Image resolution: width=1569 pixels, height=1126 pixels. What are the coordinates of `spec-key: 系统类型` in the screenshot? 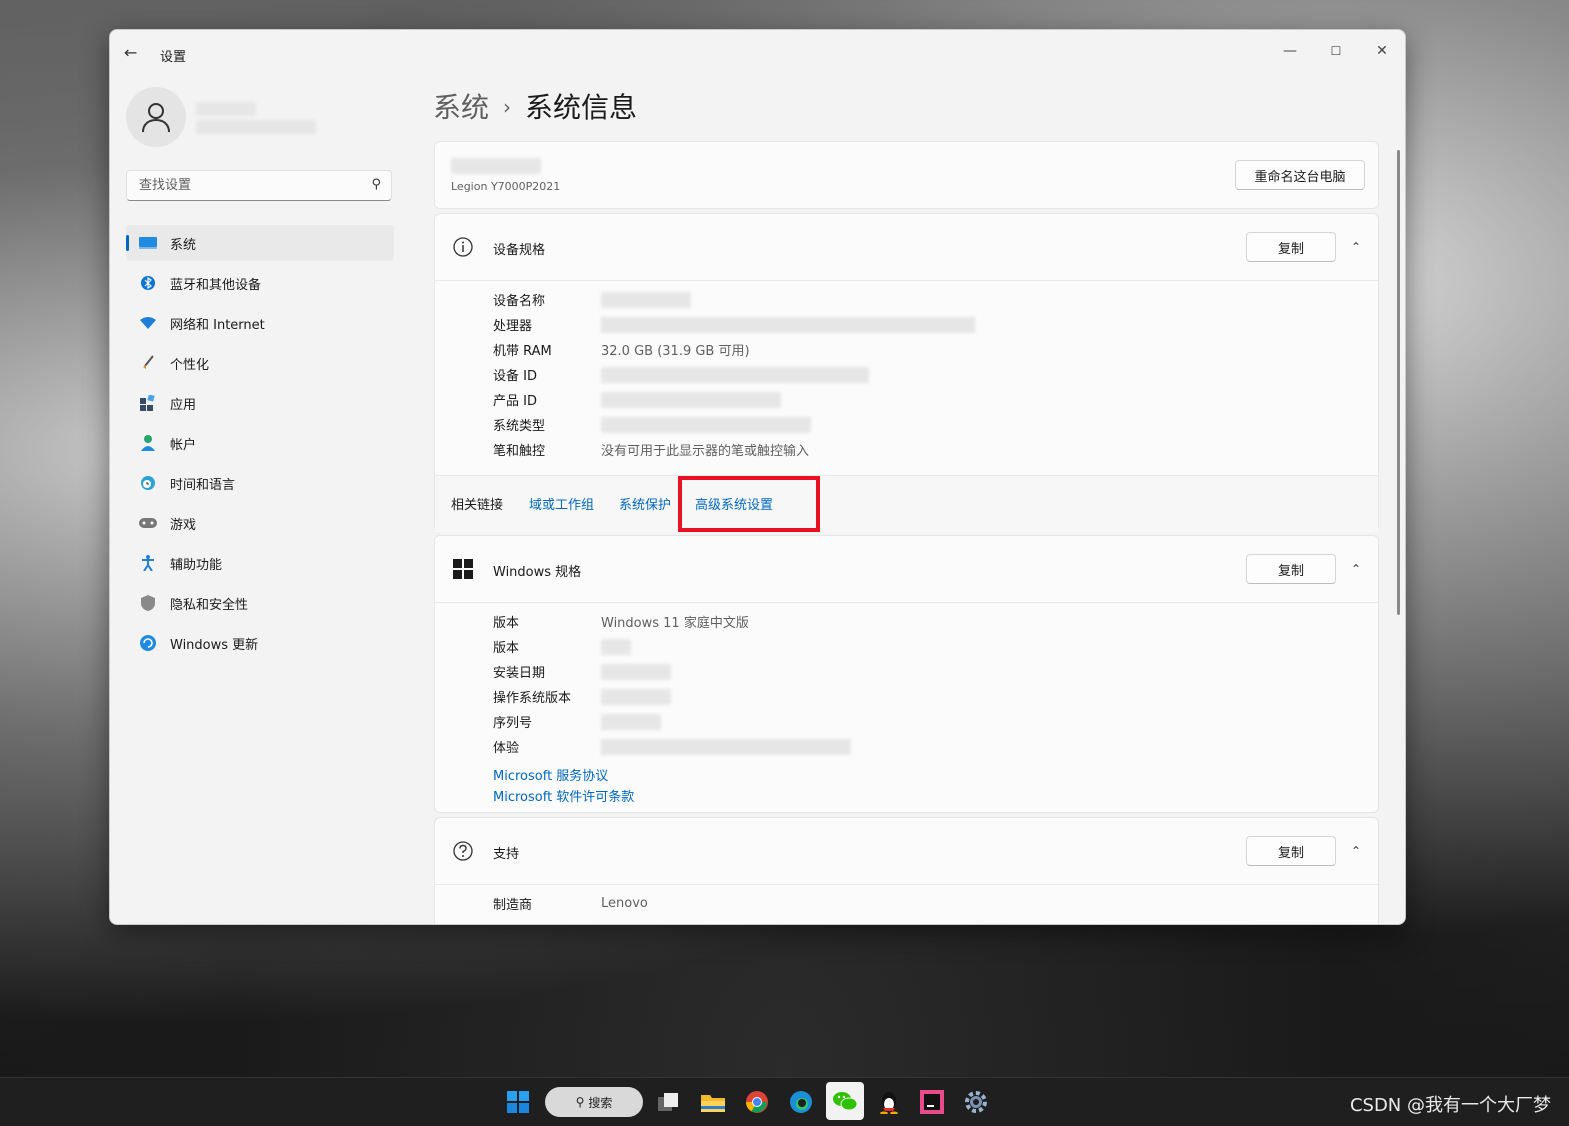 It's located at (519, 426).